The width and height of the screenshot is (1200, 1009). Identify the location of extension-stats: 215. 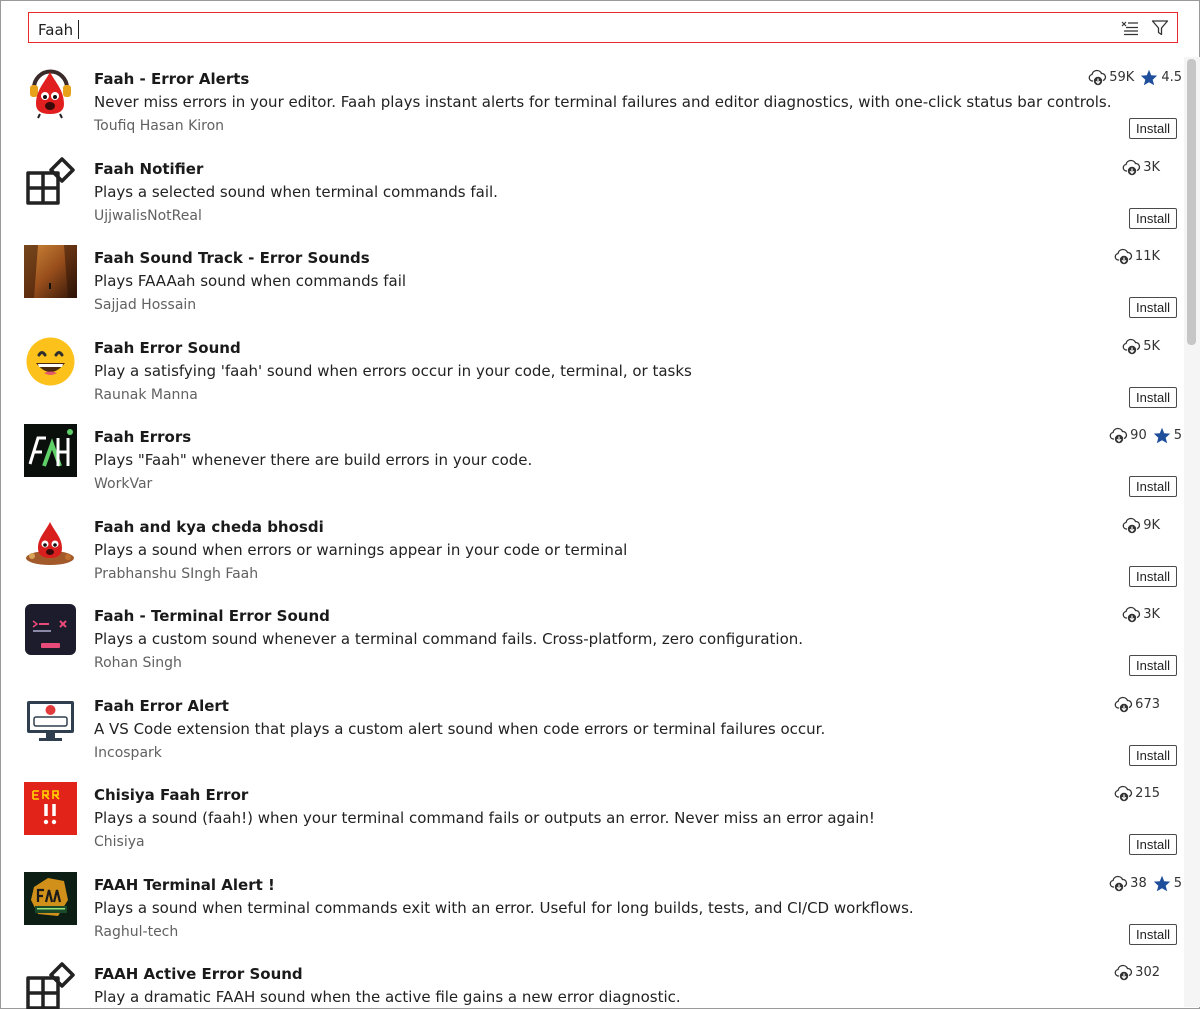
(1137, 793).